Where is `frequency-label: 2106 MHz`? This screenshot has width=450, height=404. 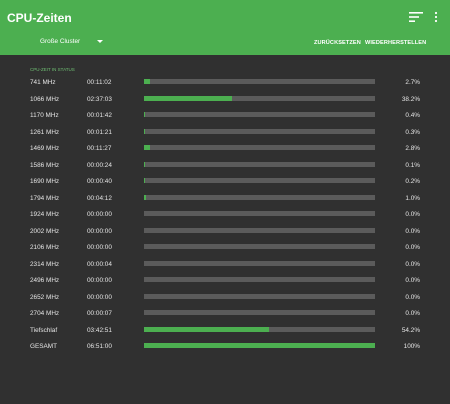
frequency-label: 2106 MHz is located at coordinates (45, 247).